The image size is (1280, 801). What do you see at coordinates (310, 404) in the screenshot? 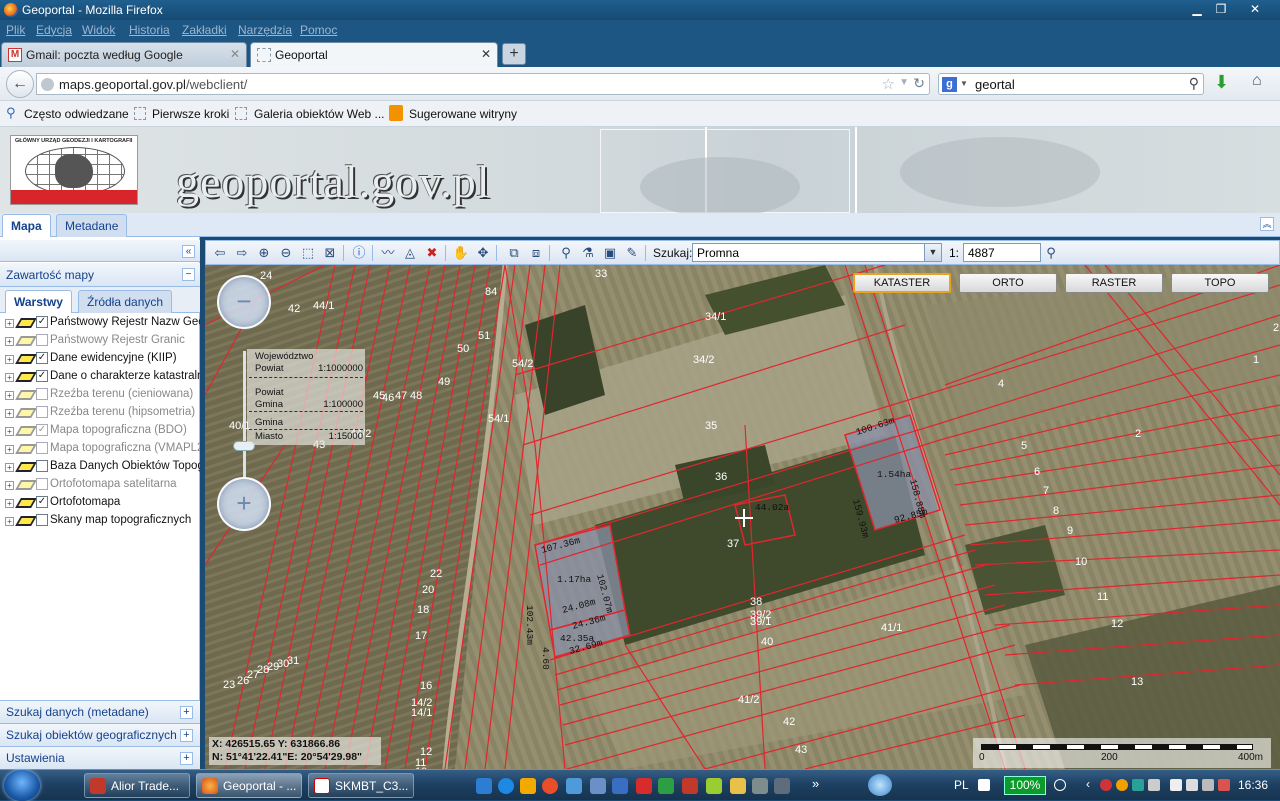
I see `scale-level-row: Gmina 1:100000` at bounding box center [310, 404].